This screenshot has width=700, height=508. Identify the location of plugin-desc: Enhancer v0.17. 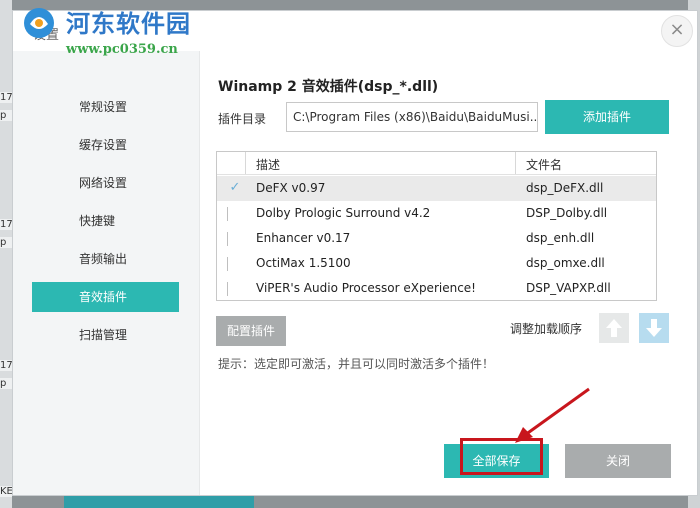
(303, 238).